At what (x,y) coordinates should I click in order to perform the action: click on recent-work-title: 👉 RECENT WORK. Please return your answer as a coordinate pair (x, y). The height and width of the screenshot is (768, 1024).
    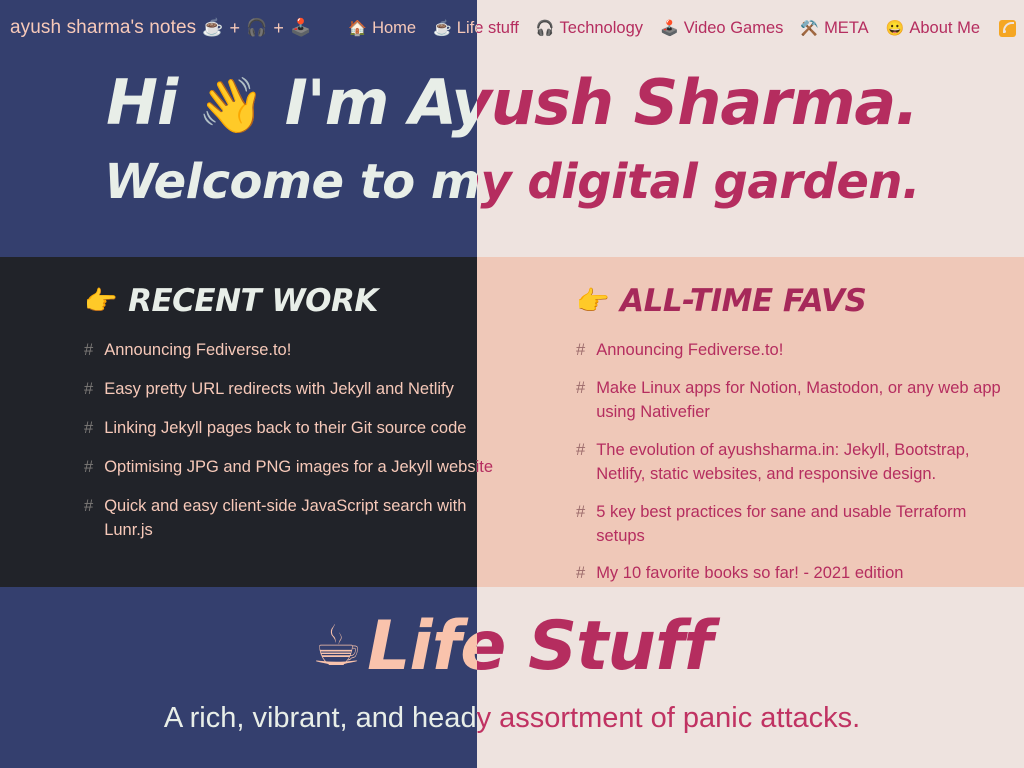
    Looking at the image, I should click on (289, 301).